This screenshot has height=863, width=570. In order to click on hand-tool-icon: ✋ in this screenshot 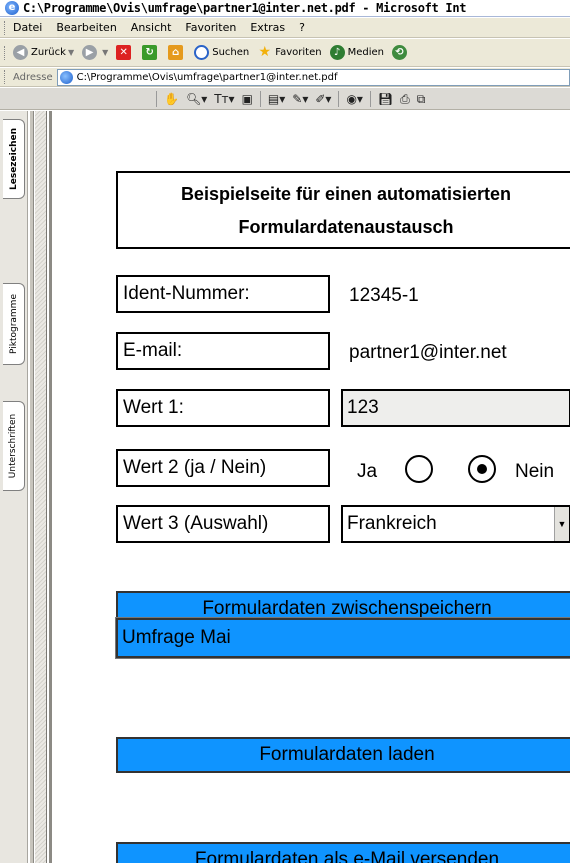, I will do `click(171, 99)`.